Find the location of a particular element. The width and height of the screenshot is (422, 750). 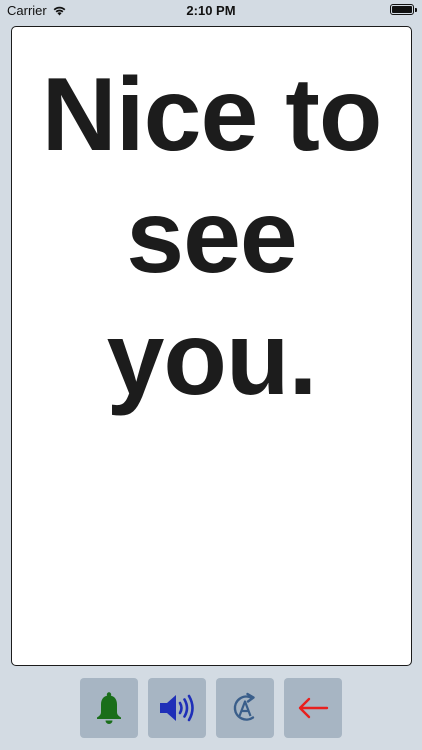

bell-icon is located at coordinates (109, 708).